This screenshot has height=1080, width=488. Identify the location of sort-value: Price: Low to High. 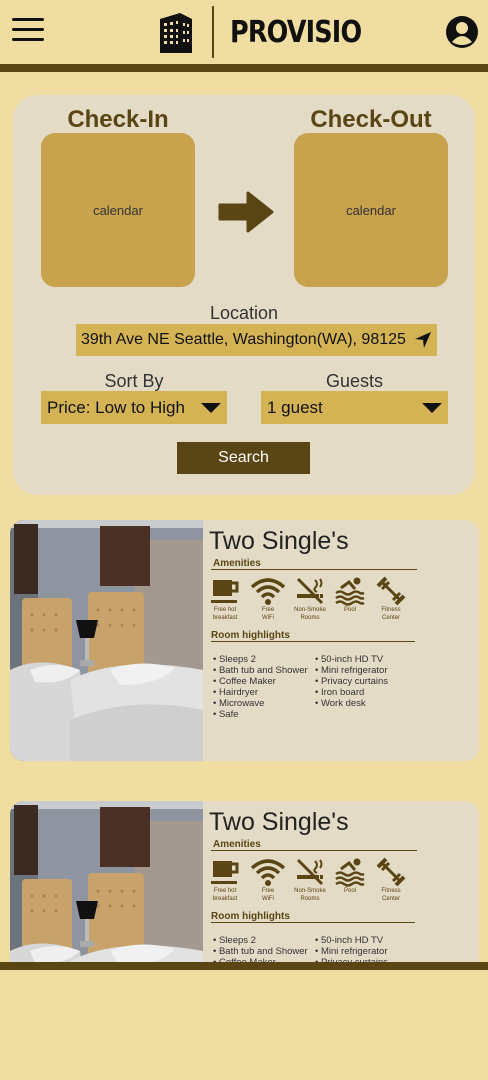
(116, 407).